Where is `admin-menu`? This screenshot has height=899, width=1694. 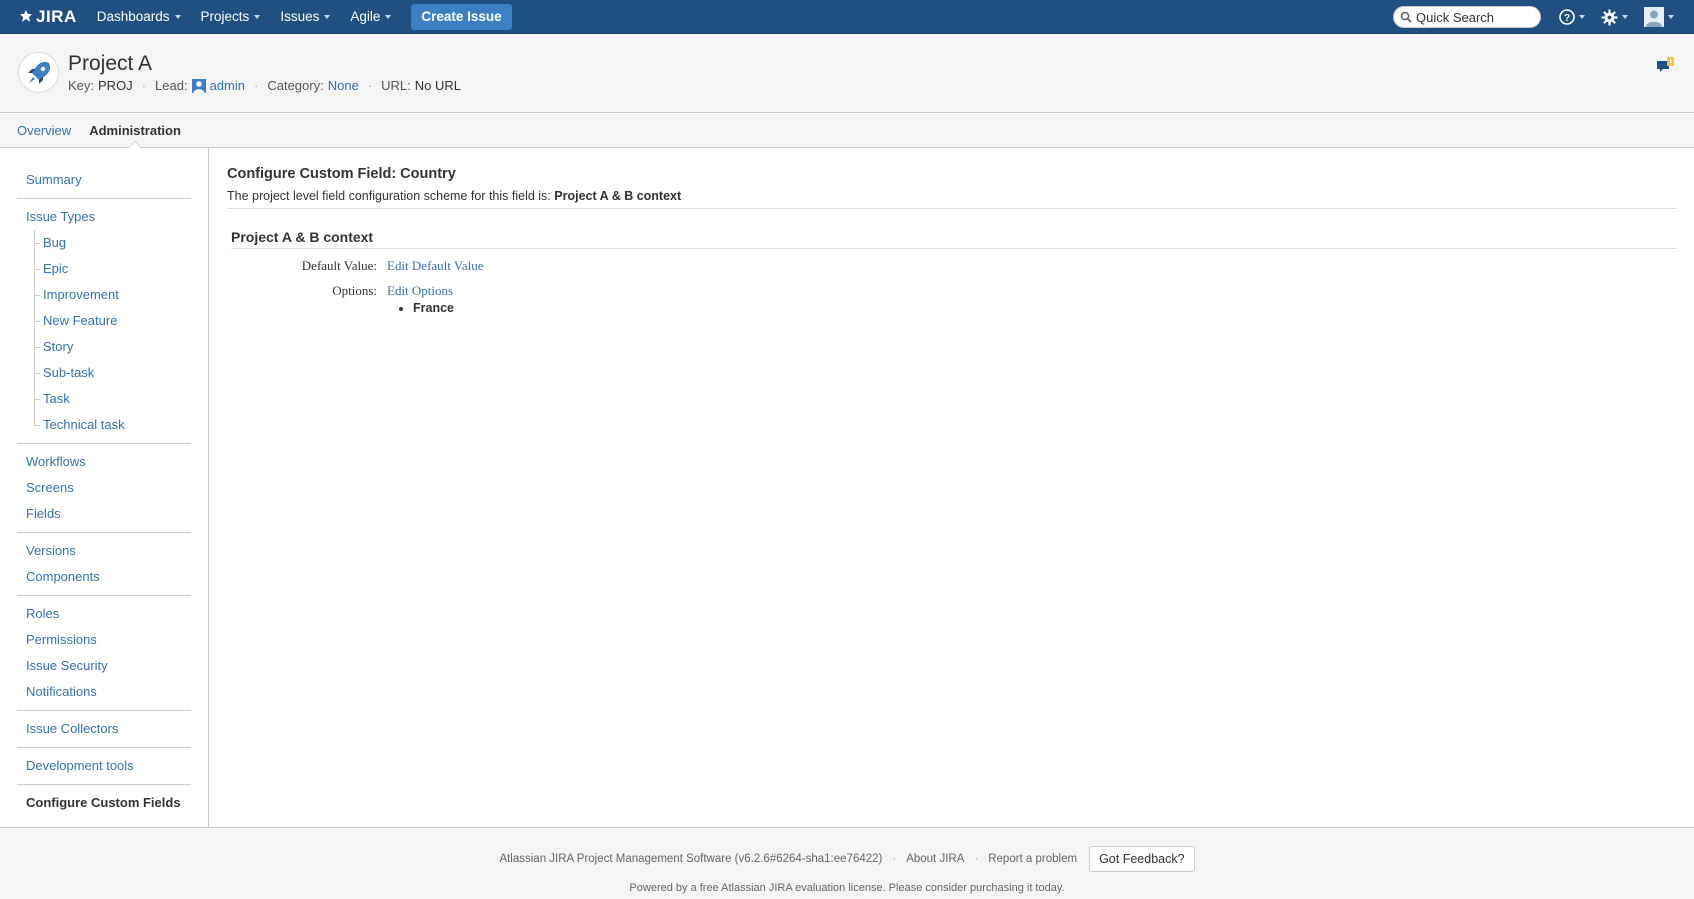
admin-menu is located at coordinates (1614, 17).